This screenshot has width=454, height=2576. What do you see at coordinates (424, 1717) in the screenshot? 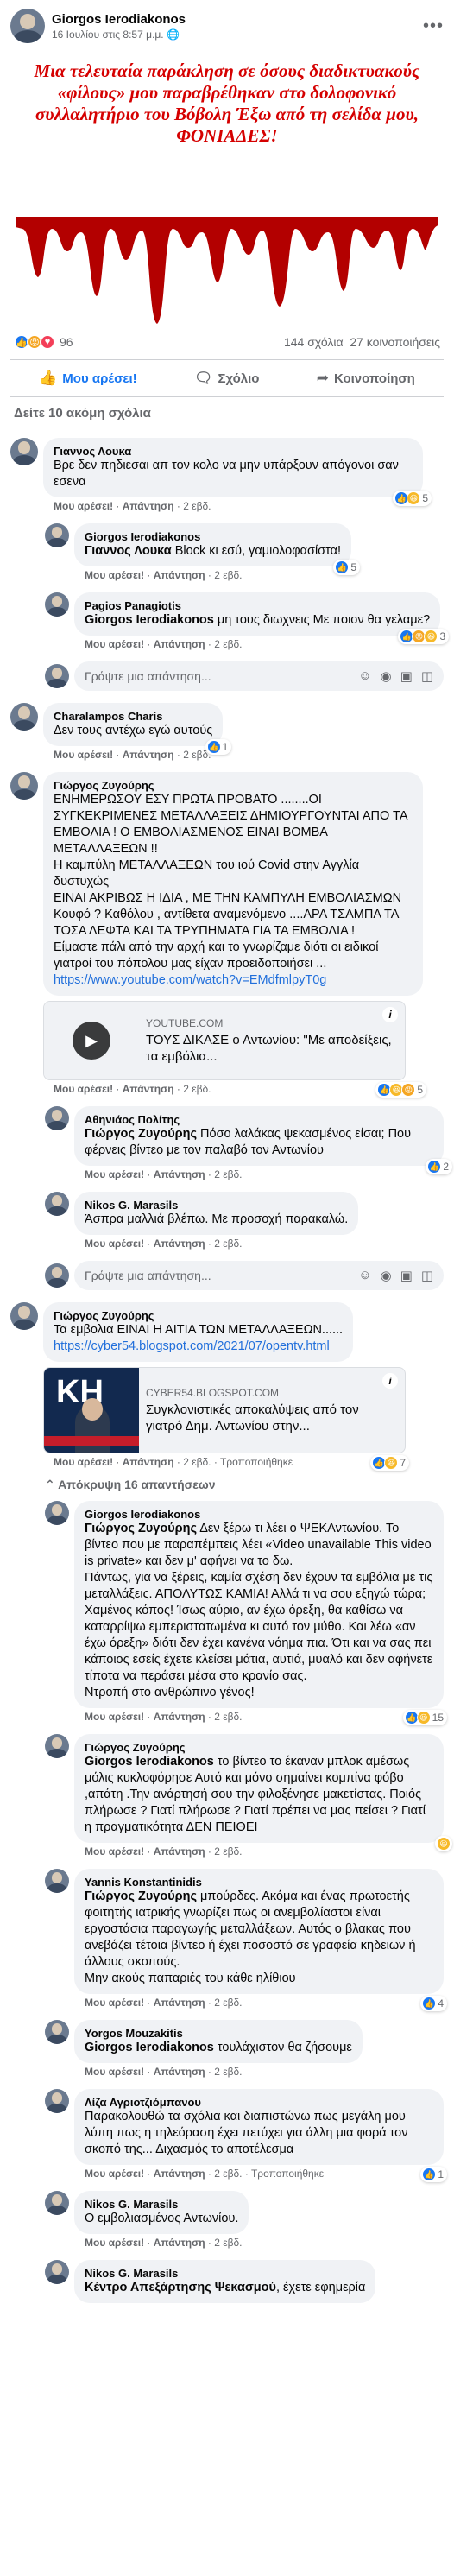
I see `comment-reactions: 👍 😆 15` at bounding box center [424, 1717].